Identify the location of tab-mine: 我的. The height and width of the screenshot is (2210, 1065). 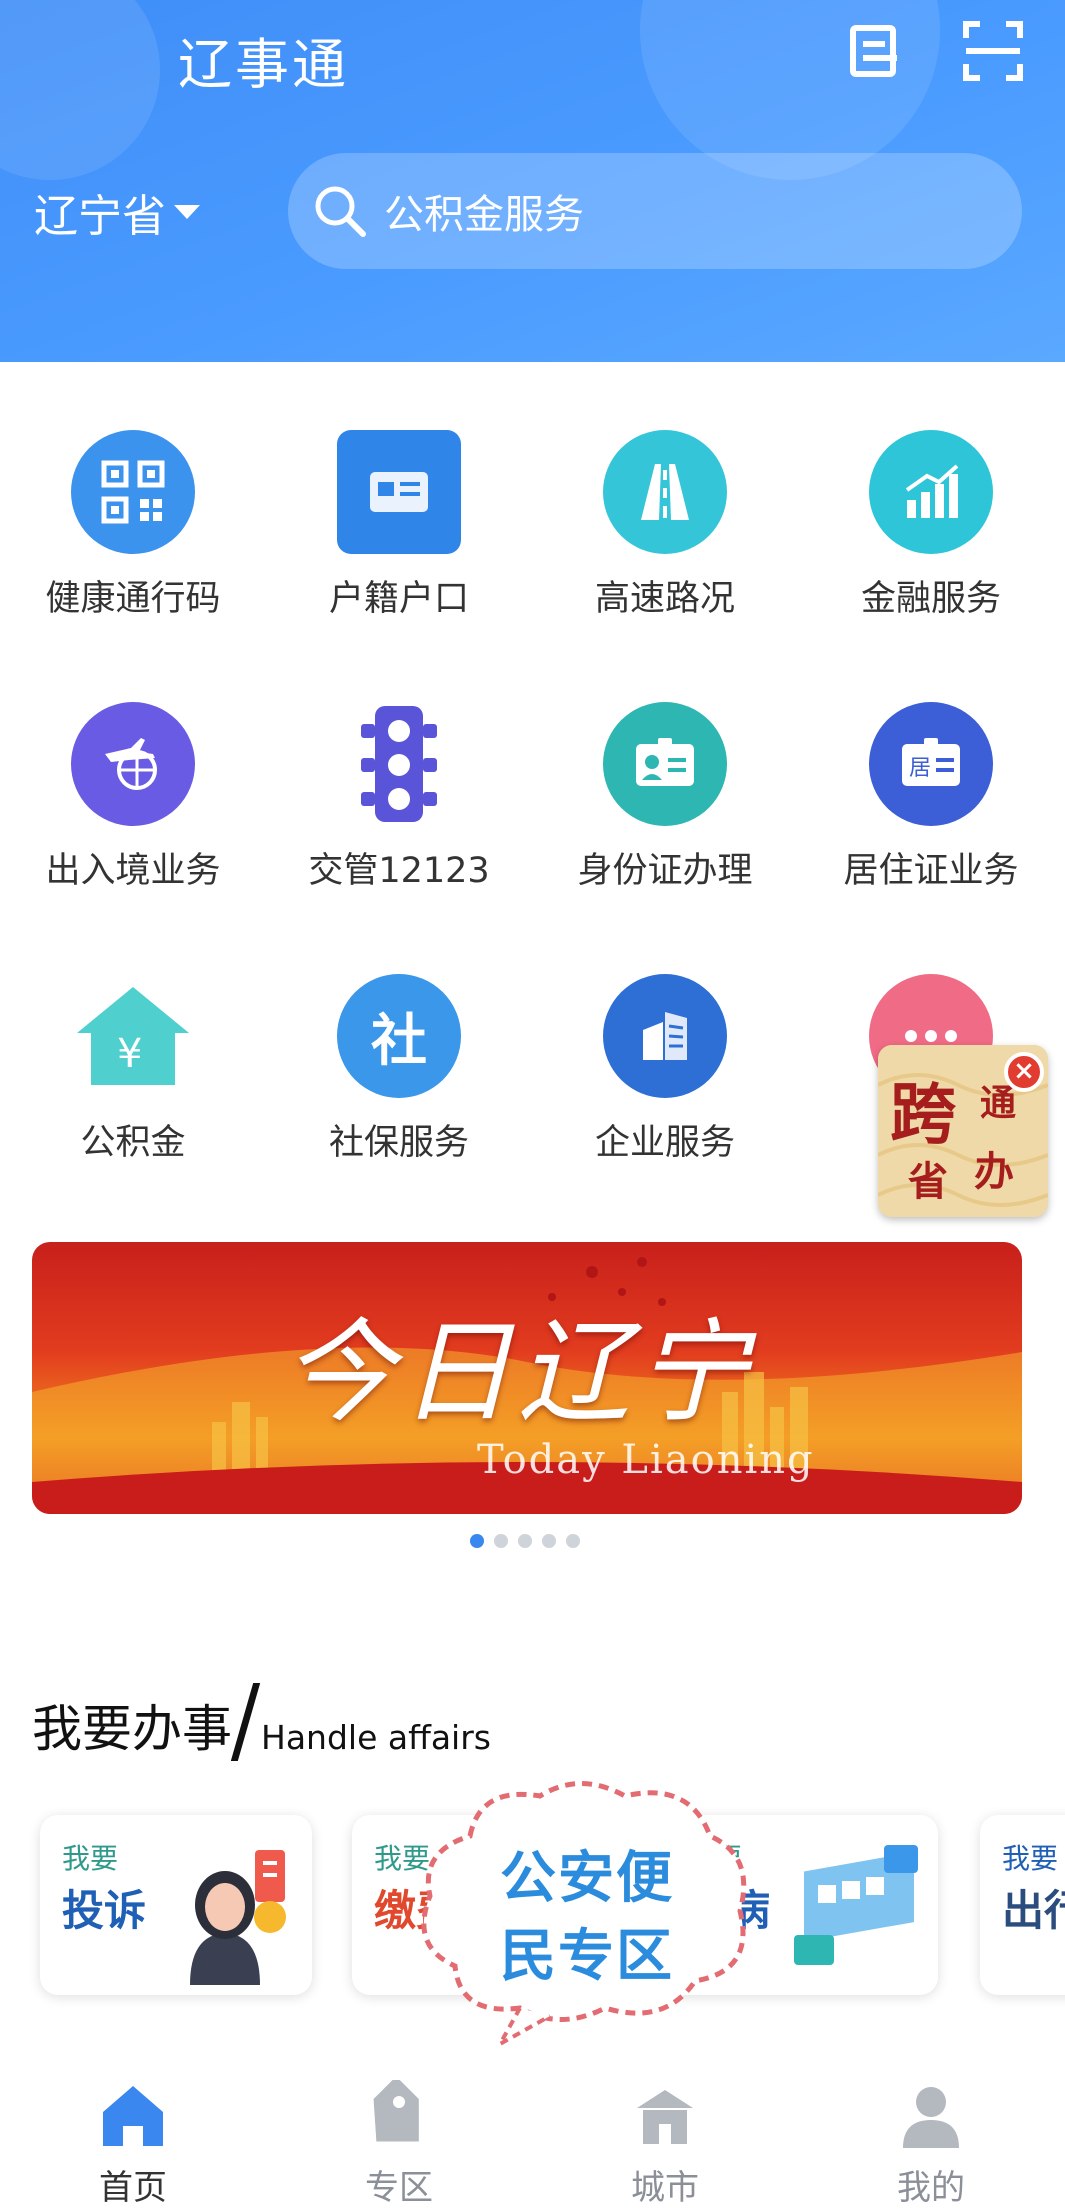
(931, 2139).